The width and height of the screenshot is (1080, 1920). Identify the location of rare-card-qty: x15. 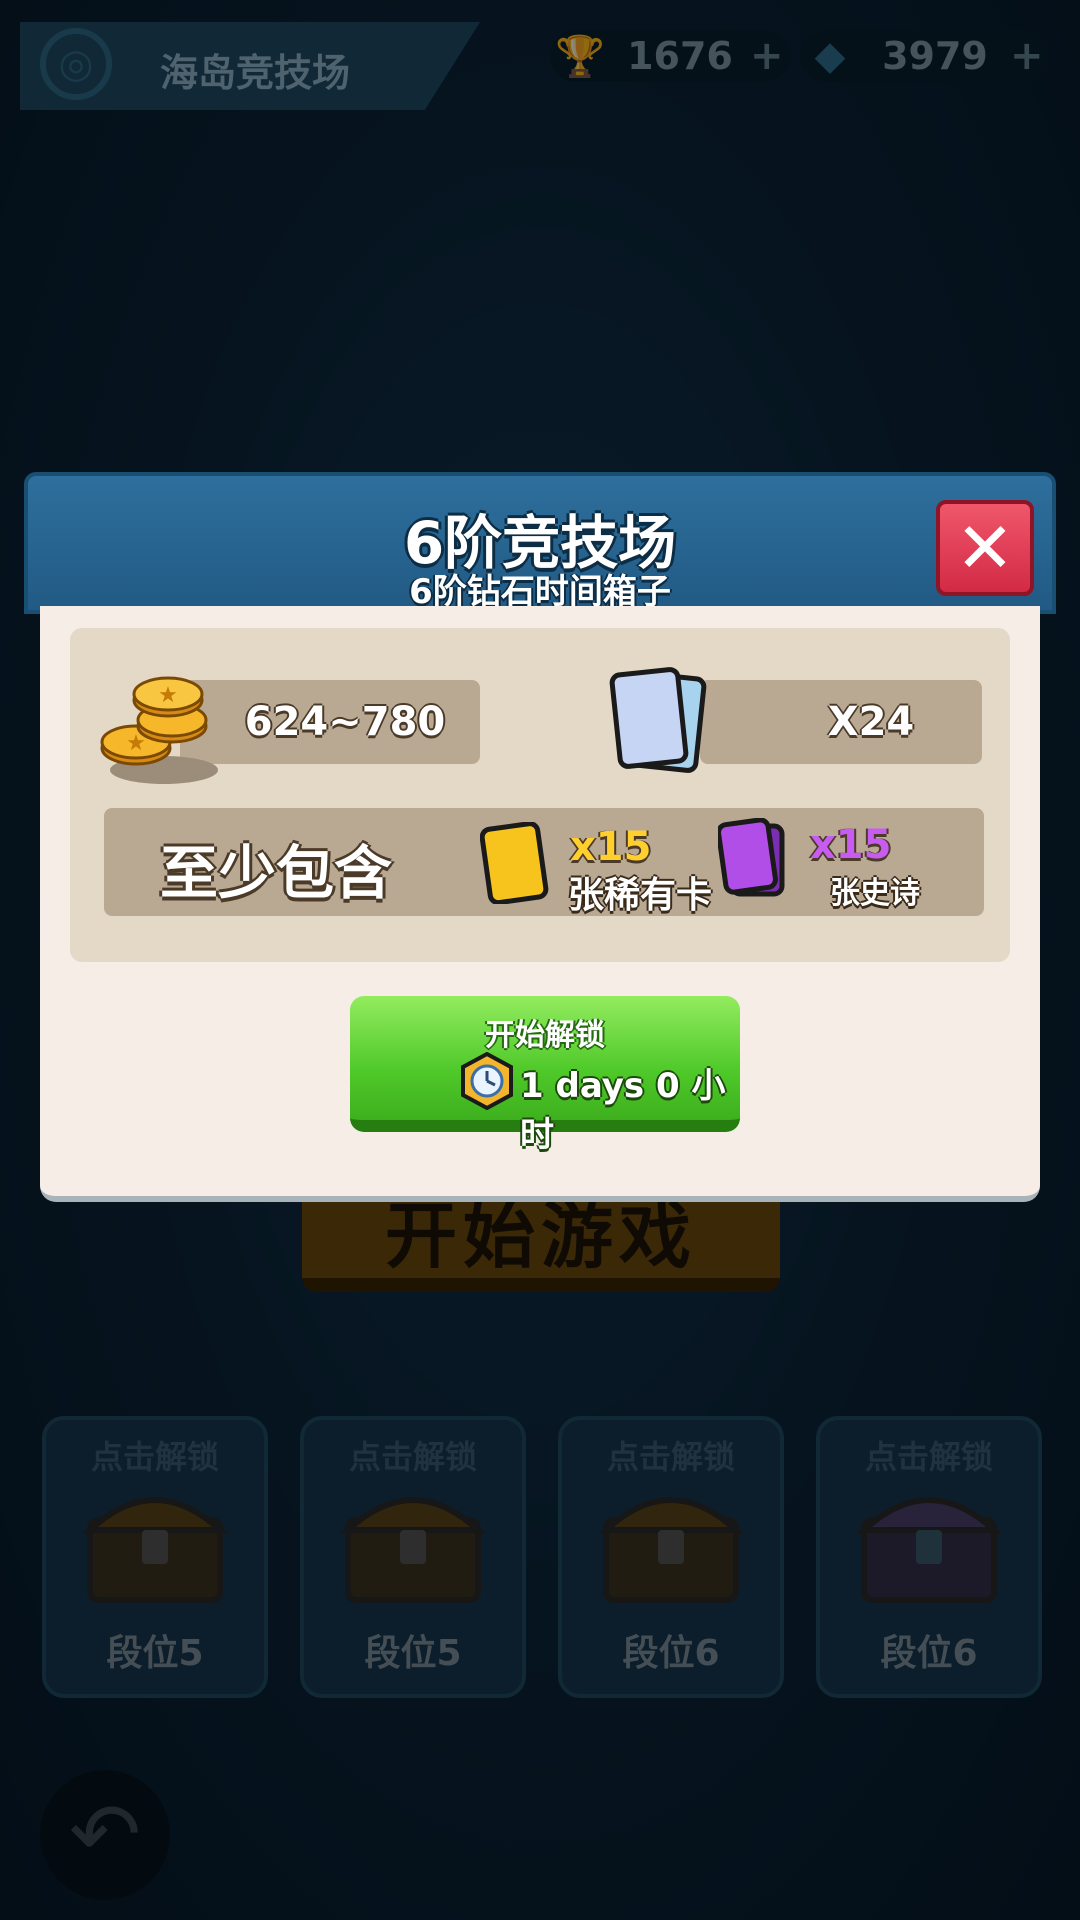
(611, 847).